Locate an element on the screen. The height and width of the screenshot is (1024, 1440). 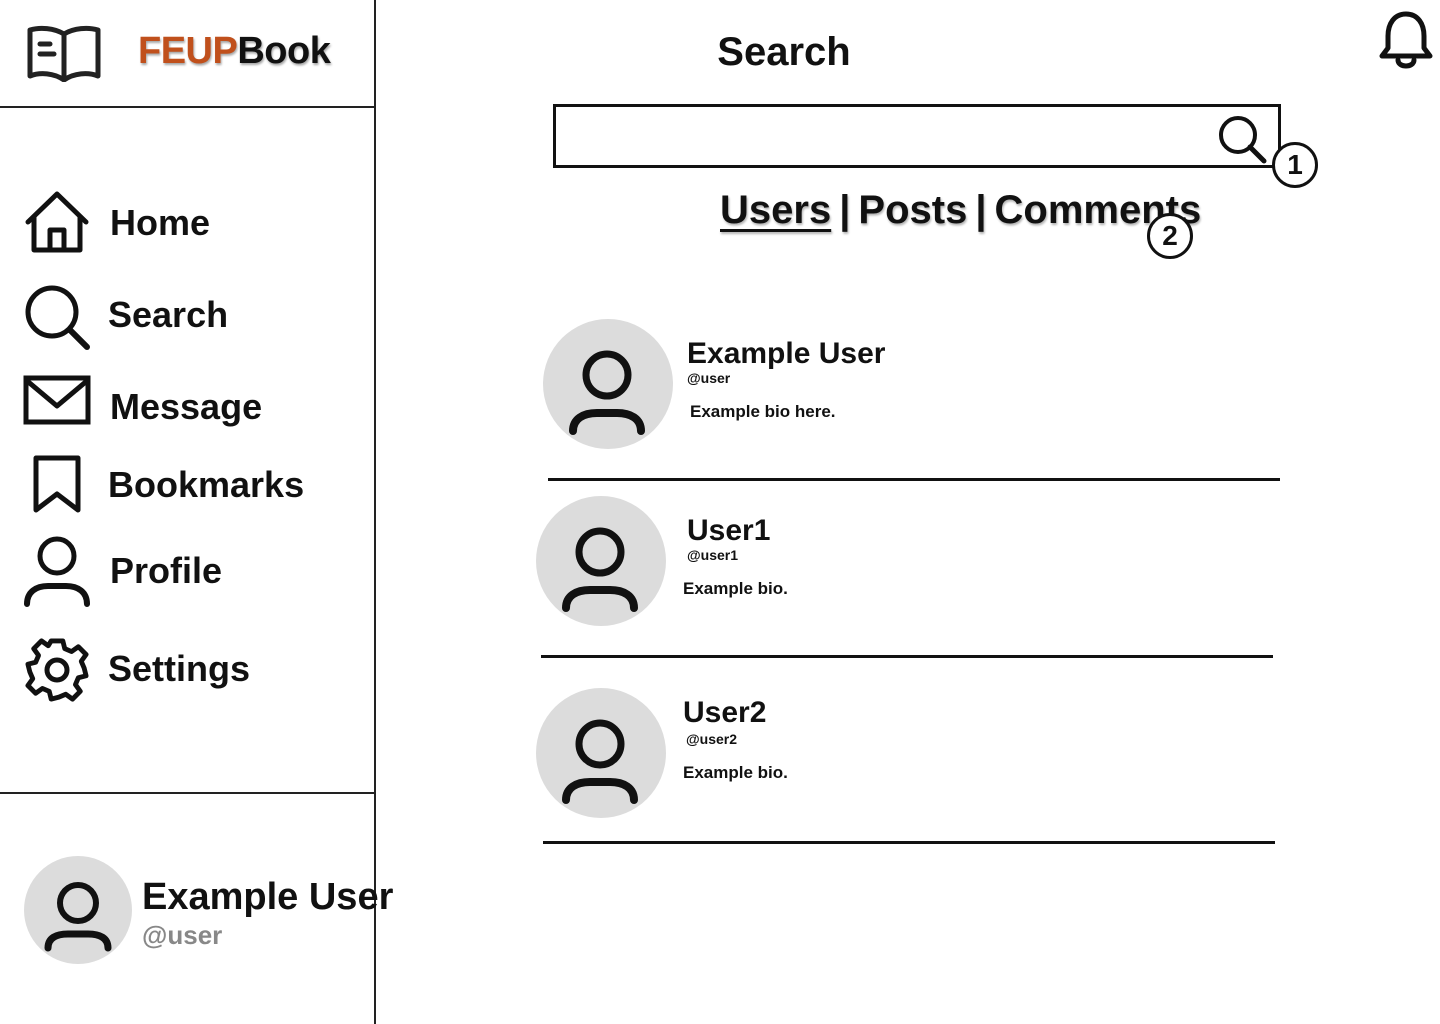
brand-header: FEUPBook is located at coordinates (187, 54).